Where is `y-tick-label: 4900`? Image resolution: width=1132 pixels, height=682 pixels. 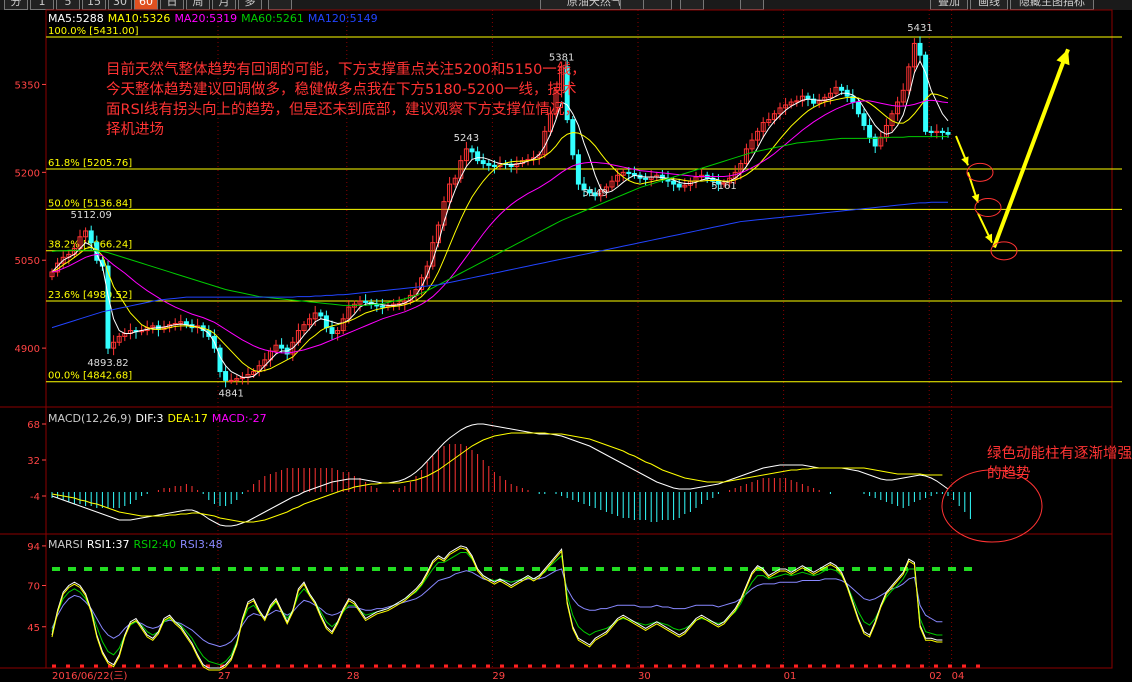
y-tick-label: 4900 is located at coordinates (27, 349).